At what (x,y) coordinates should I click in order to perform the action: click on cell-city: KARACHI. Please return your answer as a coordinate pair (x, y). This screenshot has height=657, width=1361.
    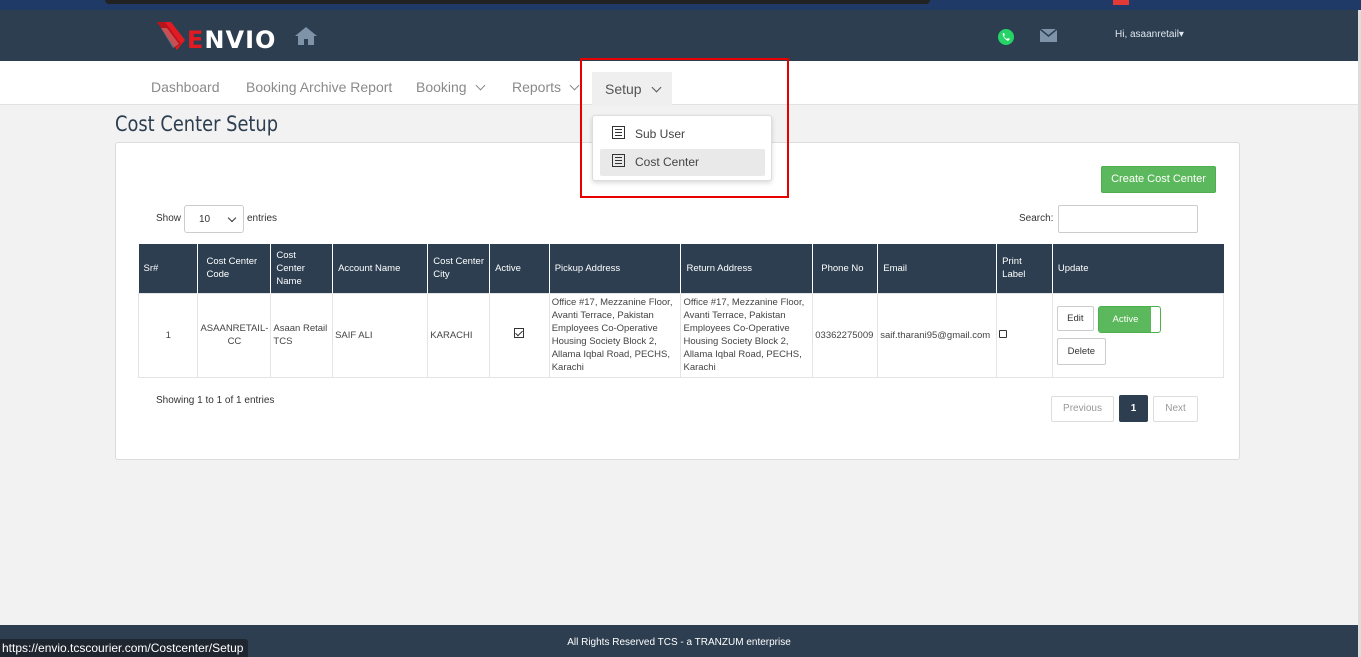
    Looking at the image, I should click on (459, 335).